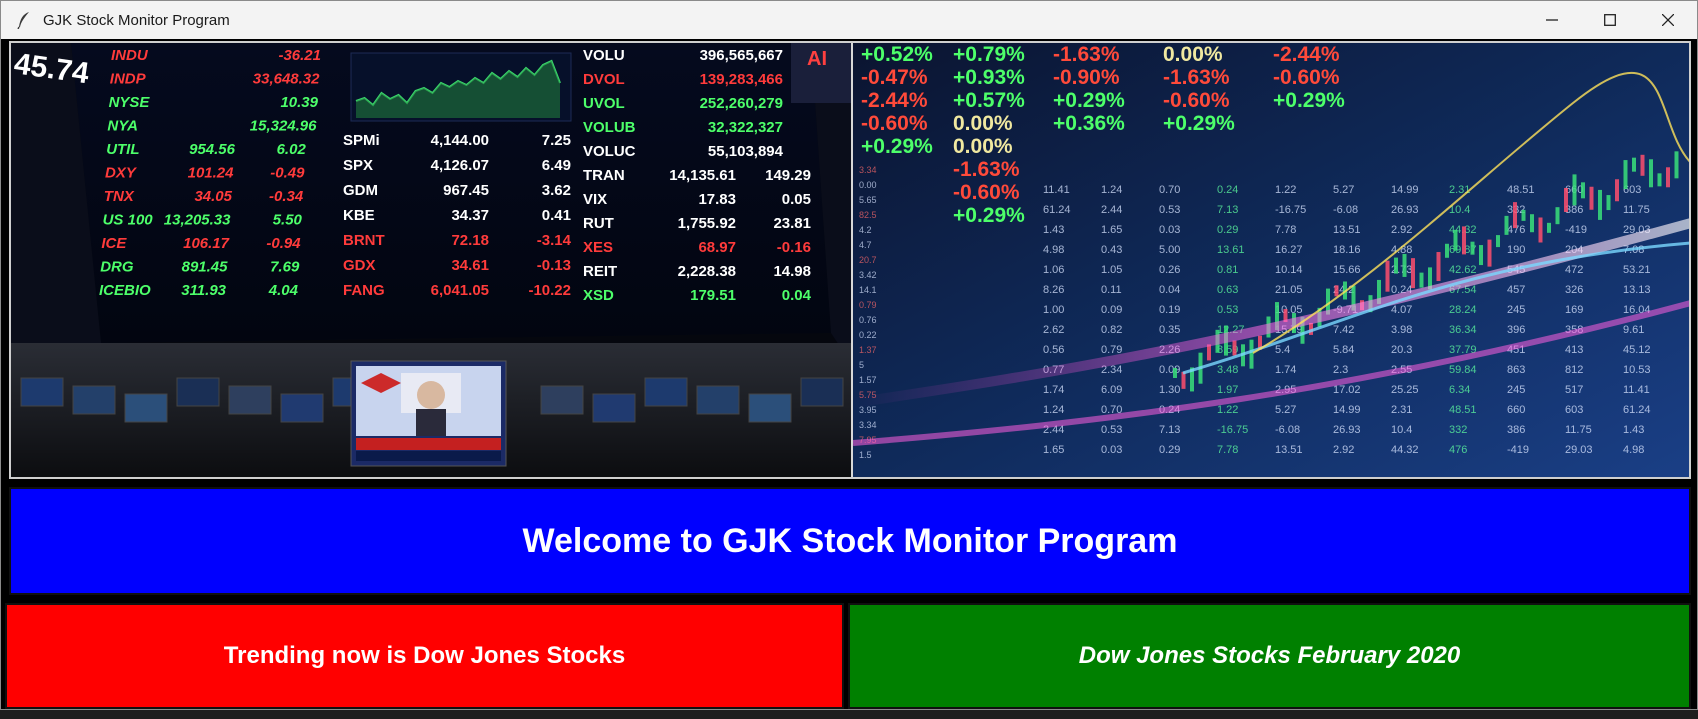 This screenshot has height=719, width=1698. Describe the element at coordinates (600, 271) in the screenshot. I see `ticker-symbol: REIT` at that location.